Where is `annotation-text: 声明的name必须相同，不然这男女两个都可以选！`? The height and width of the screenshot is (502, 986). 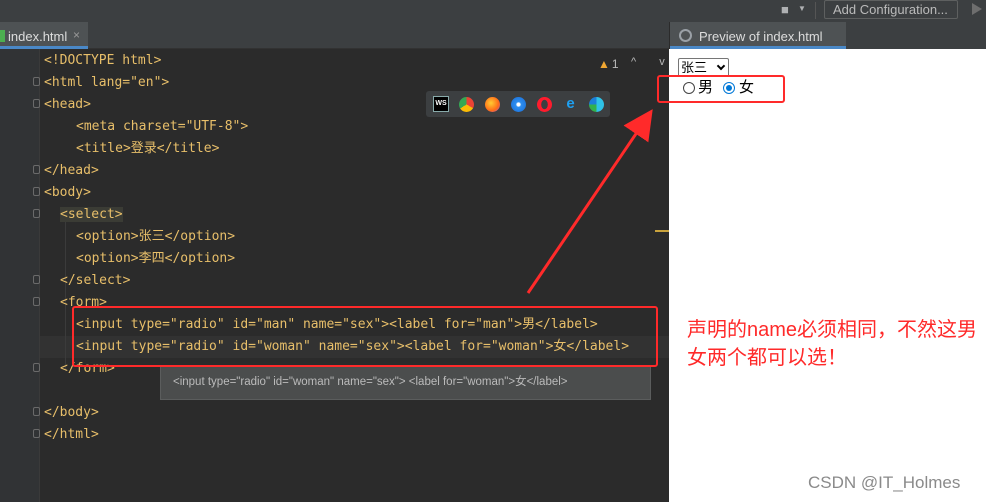 annotation-text: 声明的name必须相同，不然这男女两个都可以选！ is located at coordinates (832, 344).